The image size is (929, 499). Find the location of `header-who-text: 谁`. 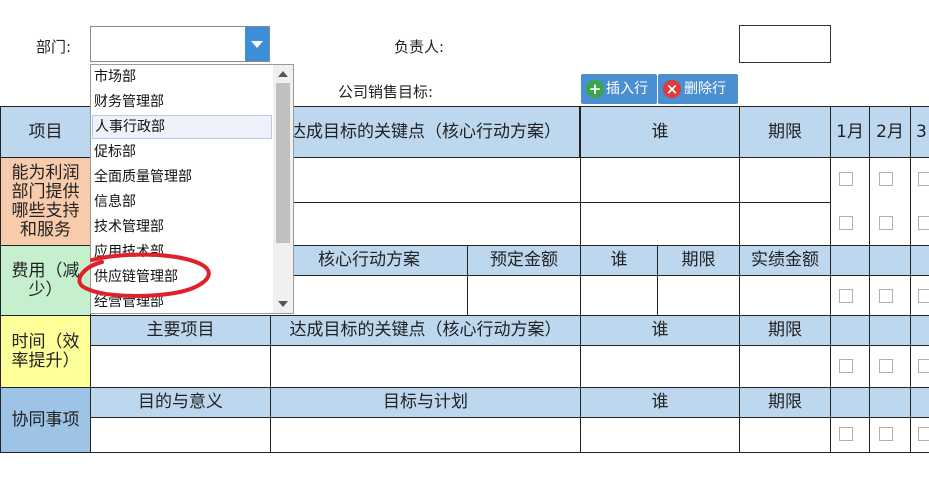

header-who-text: 谁 is located at coordinates (660, 131).